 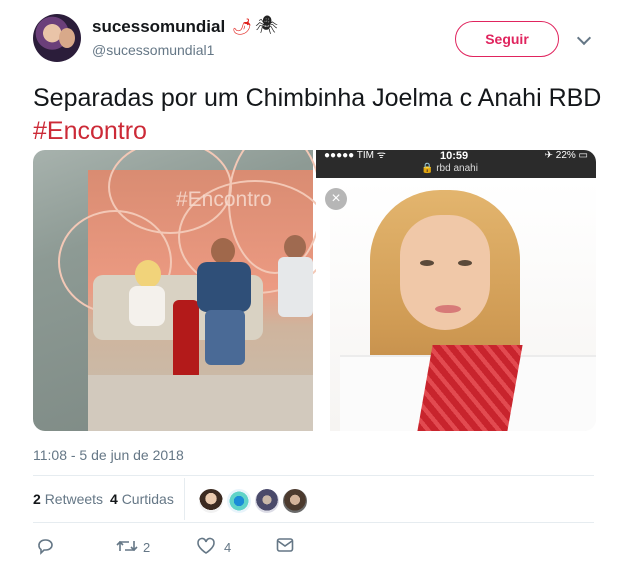 I want to click on carrier-signal: ●●●●● TIM ᯤ, so click(x=355, y=155).